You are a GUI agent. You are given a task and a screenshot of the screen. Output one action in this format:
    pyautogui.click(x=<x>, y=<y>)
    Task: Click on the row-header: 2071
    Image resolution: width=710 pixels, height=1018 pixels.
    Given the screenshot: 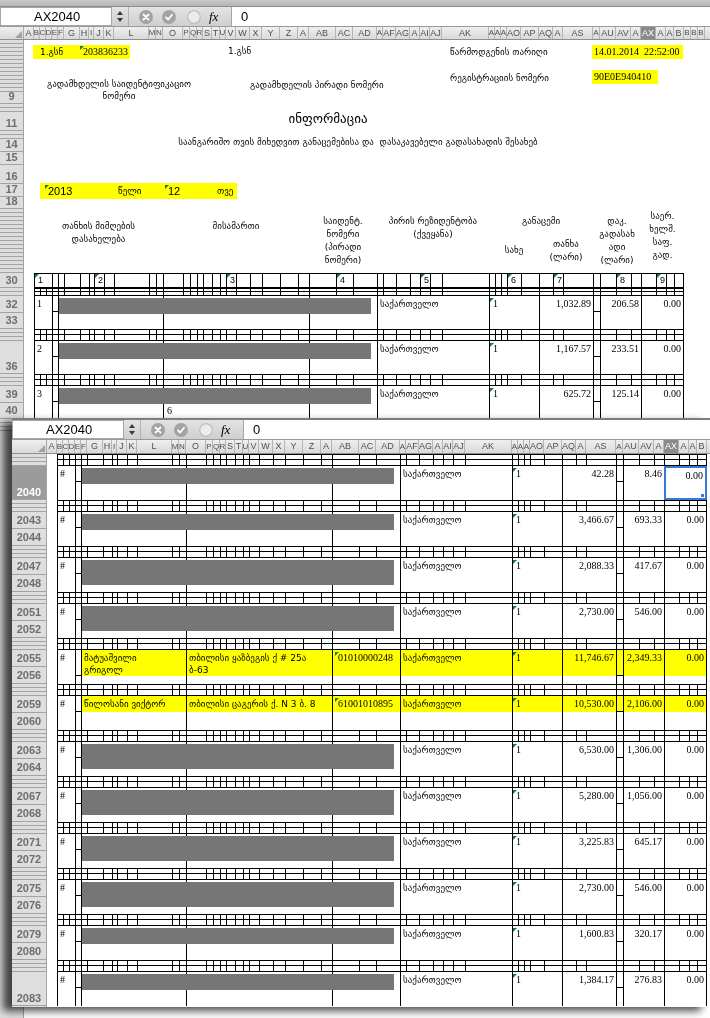 What is the action you would take?
    pyautogui.click(x=29, y=842)
    